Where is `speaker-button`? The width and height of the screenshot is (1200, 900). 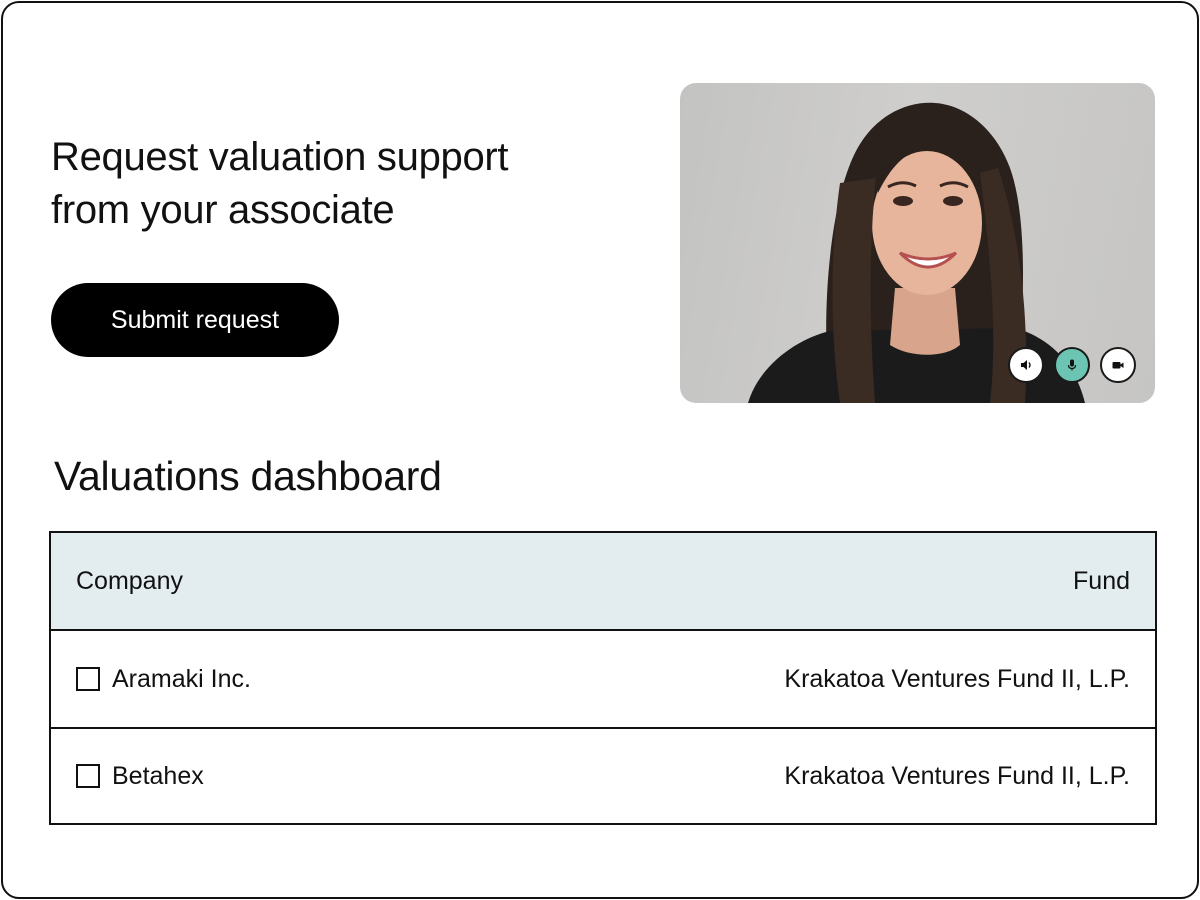
speaker-button is located at coordinates (1026, 365).